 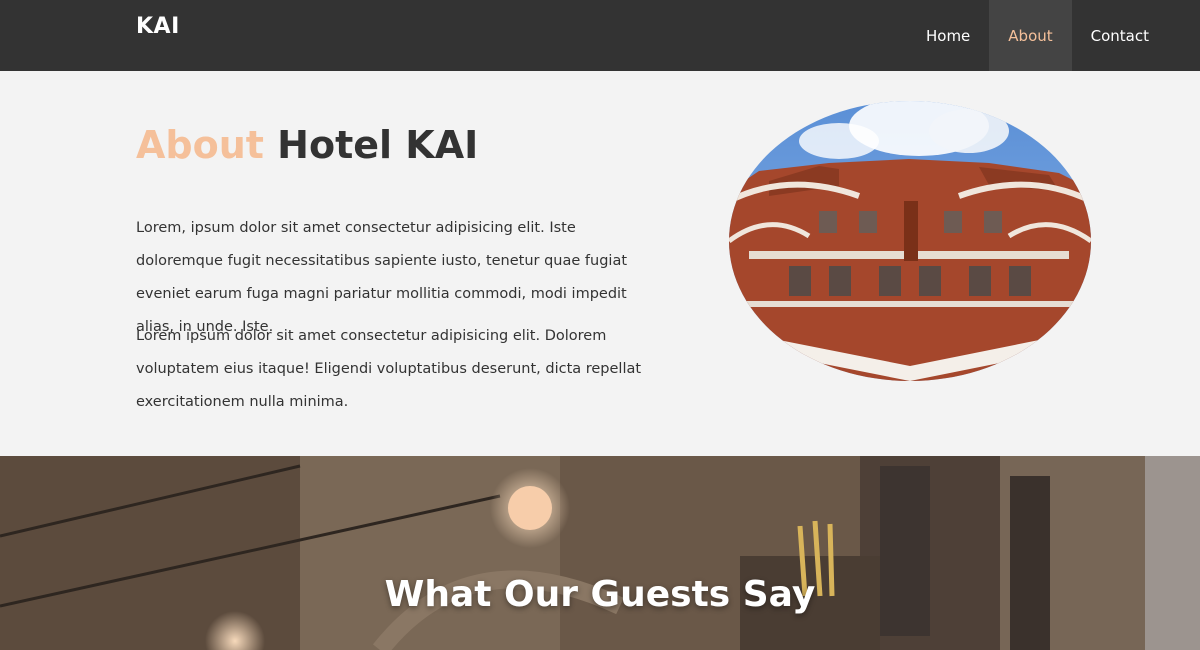 What do you see at coordinates (600, 35) in the screenshot?
I see `navbar: KAI Home About Contact` at bounding box center [600, 35].